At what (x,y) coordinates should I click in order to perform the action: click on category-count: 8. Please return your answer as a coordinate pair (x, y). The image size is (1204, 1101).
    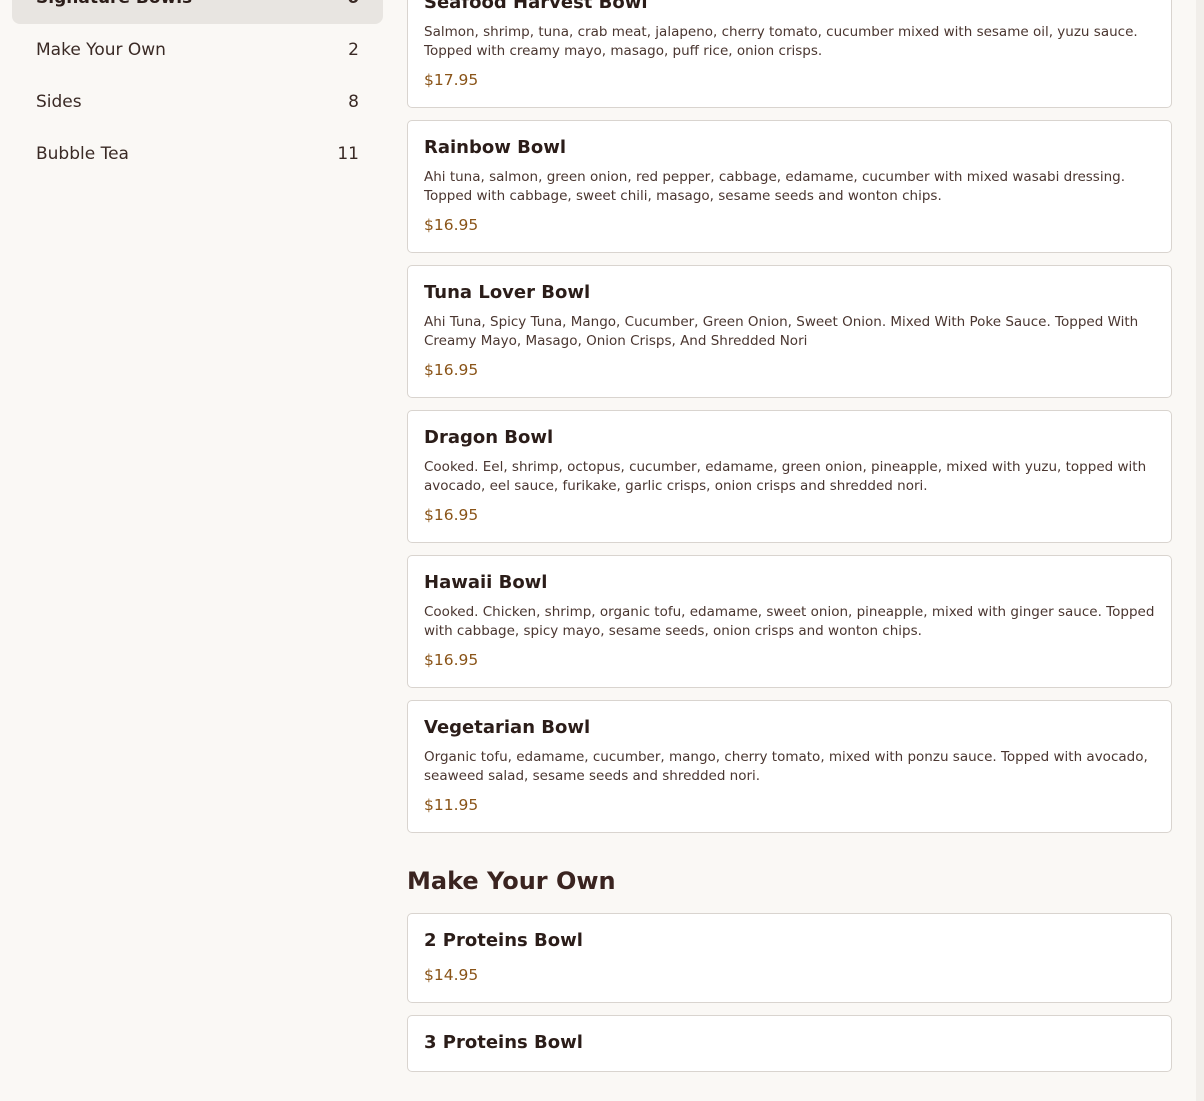
    Looking at the image, I should click on (353, 102).